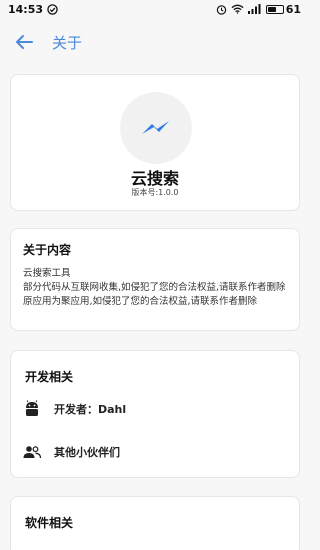 This screenshot has width=320, height=550. Describe the element at coordinates (274, 9) in the screenshot. I see `battery-icon` at that location.